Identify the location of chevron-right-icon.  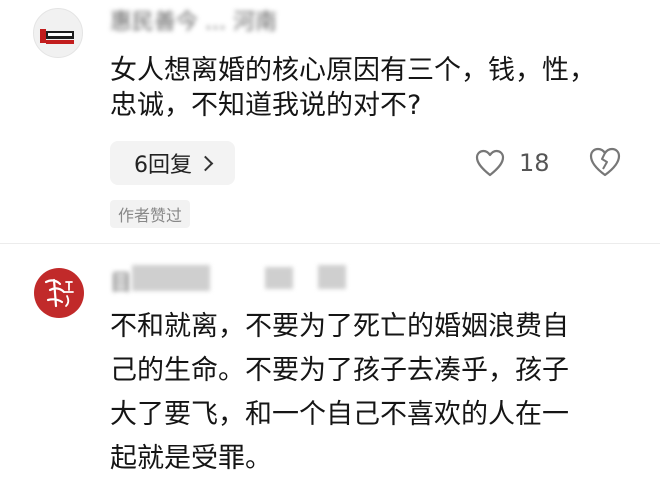
(205, 163).